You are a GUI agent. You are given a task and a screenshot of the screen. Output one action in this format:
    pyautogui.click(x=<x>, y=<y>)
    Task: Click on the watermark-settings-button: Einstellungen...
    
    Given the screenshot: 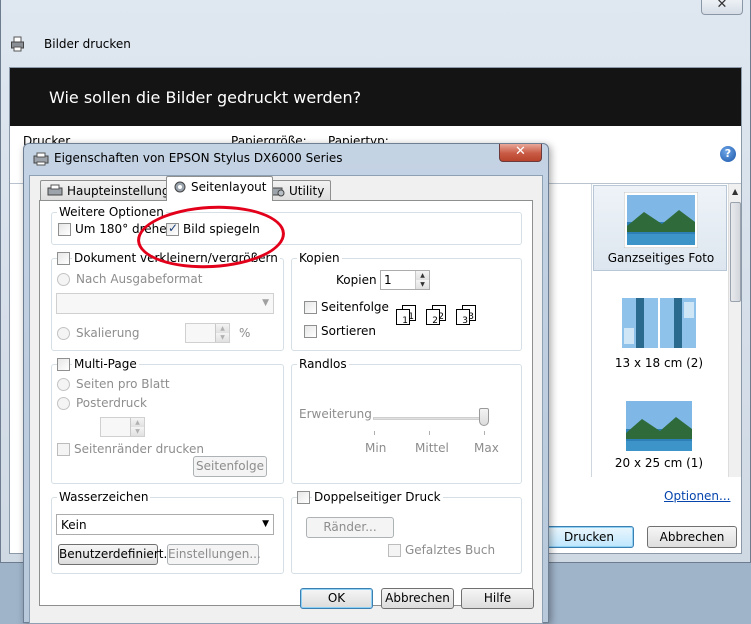 What is the action you would take?
    pyautogui.click(x=214, y=554)
    